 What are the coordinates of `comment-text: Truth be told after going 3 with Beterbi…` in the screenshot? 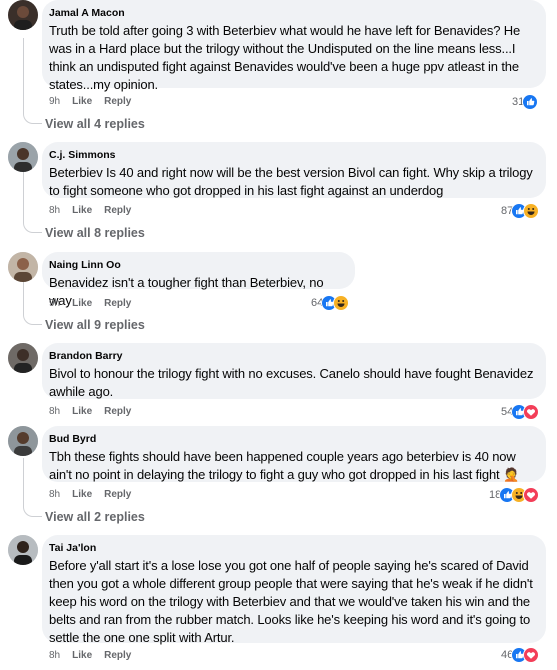 It's located at (285, 57).